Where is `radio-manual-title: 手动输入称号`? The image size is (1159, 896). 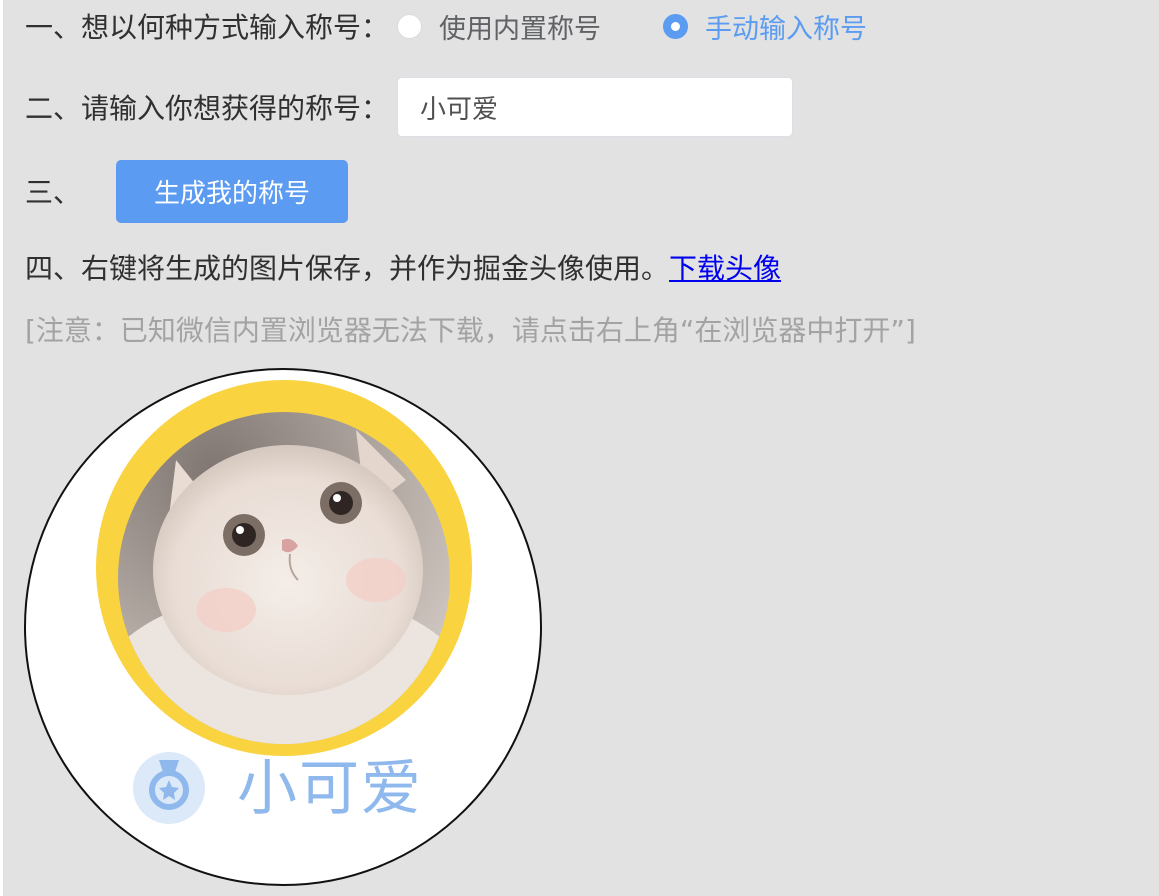
radio-manual-title: 手动输入称号 is located at coordinates (765, 26).